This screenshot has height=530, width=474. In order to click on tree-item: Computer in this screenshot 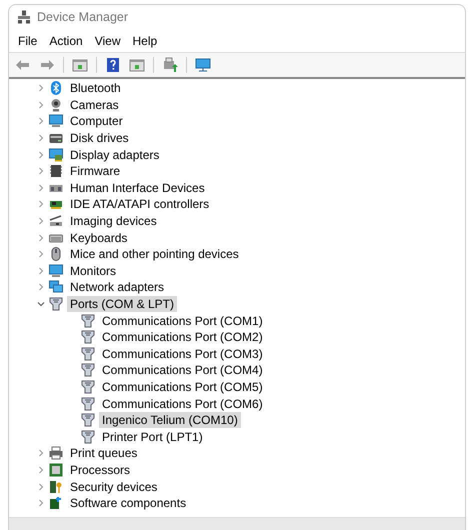, I will do `click(96, 121)`.